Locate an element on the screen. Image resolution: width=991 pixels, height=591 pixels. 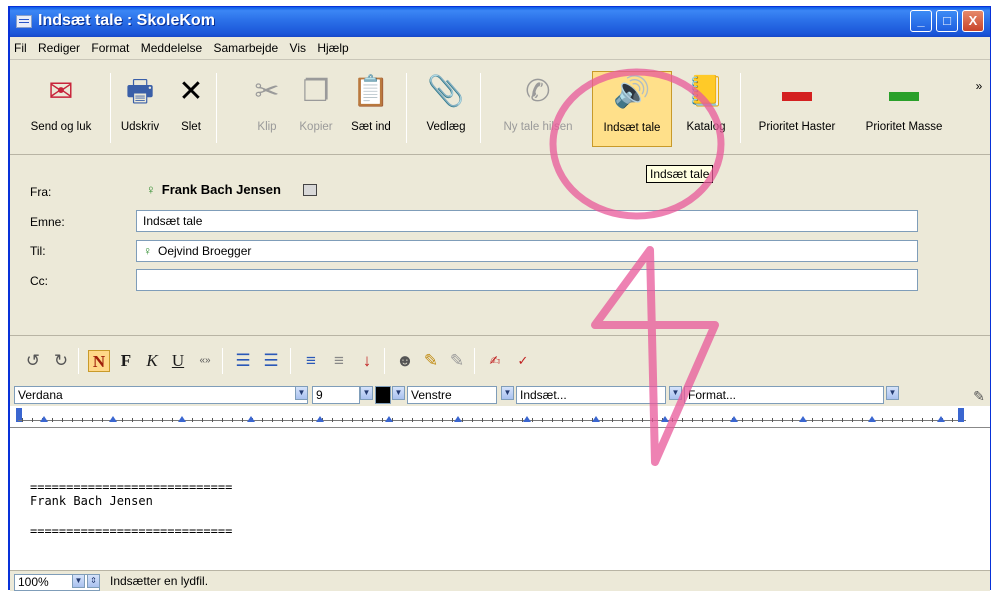
menu-format: Format is located at coordinates (110, 46).